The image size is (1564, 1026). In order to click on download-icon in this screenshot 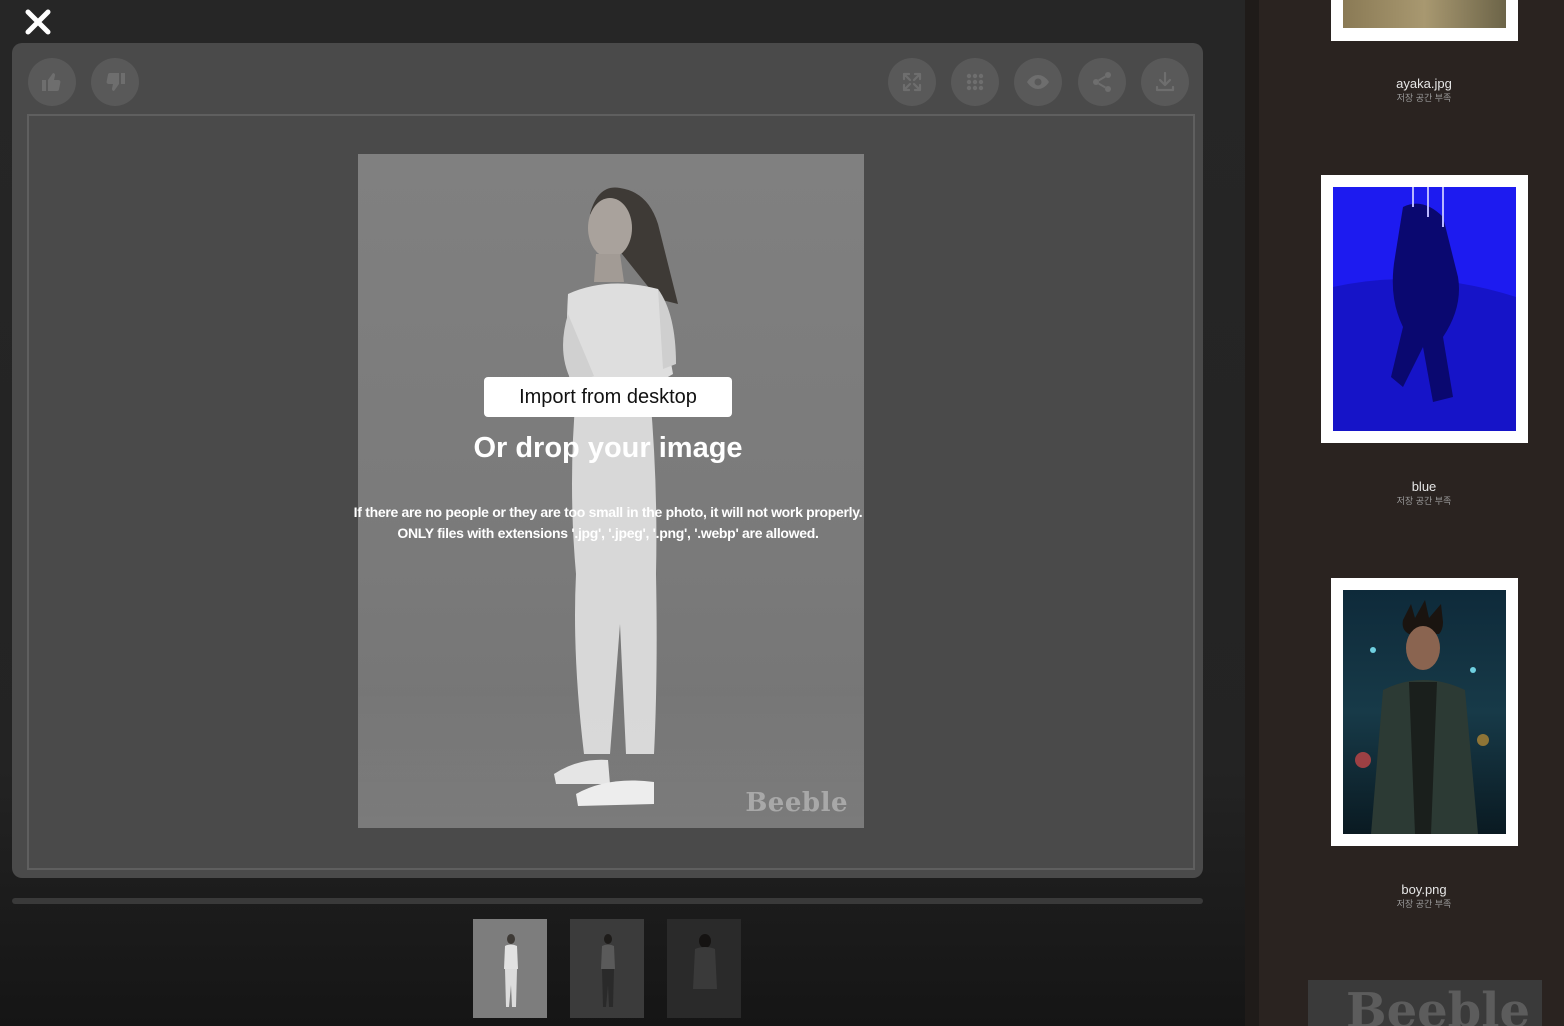, I will do `click(1165, 81)`.